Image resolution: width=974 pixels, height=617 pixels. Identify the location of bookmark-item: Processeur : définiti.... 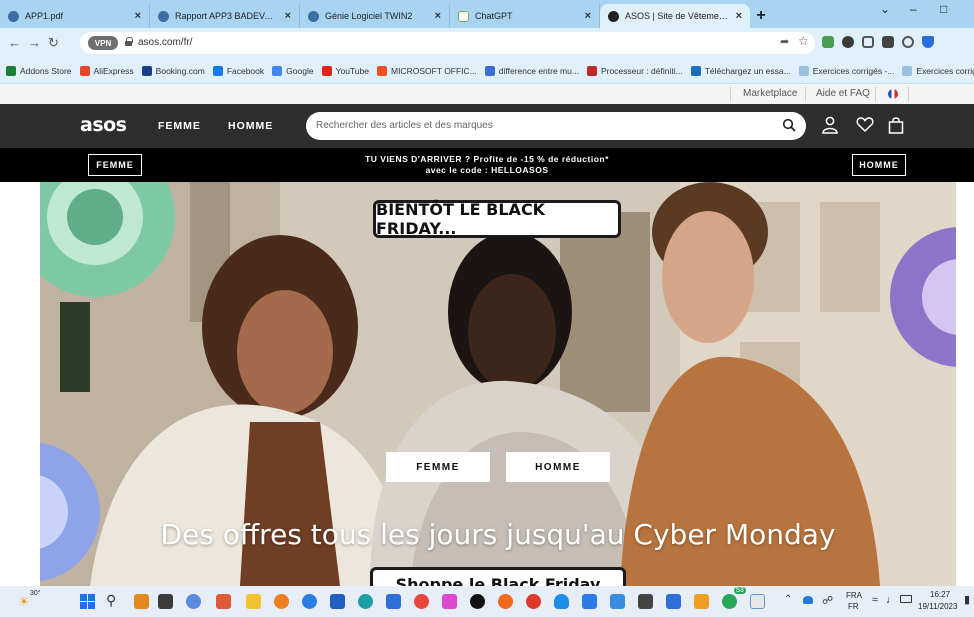
(634, 70).